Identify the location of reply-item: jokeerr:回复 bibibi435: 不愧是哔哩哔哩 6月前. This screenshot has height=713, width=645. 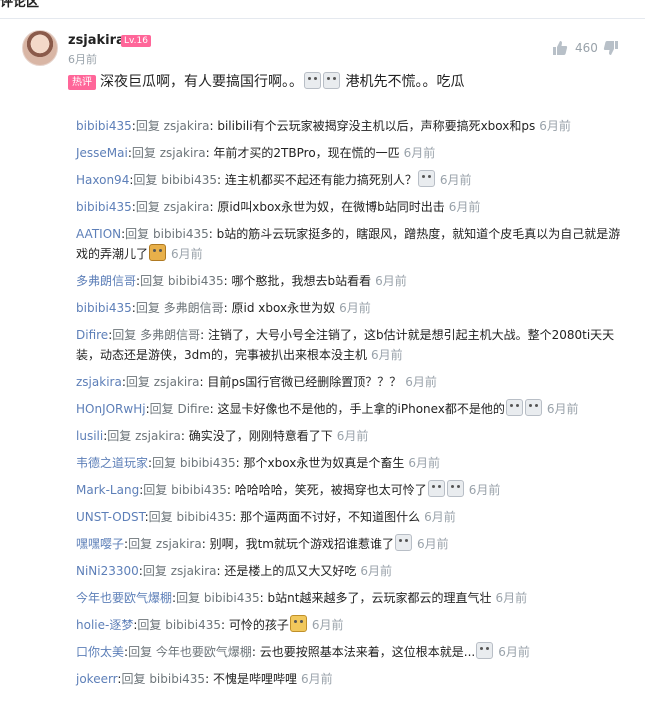
(204, 679).